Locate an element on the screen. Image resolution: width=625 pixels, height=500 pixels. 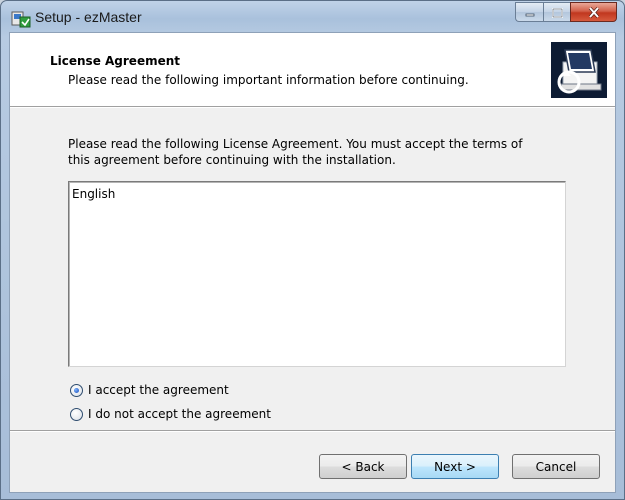
maximize-button is located at coordinates (556, 12).